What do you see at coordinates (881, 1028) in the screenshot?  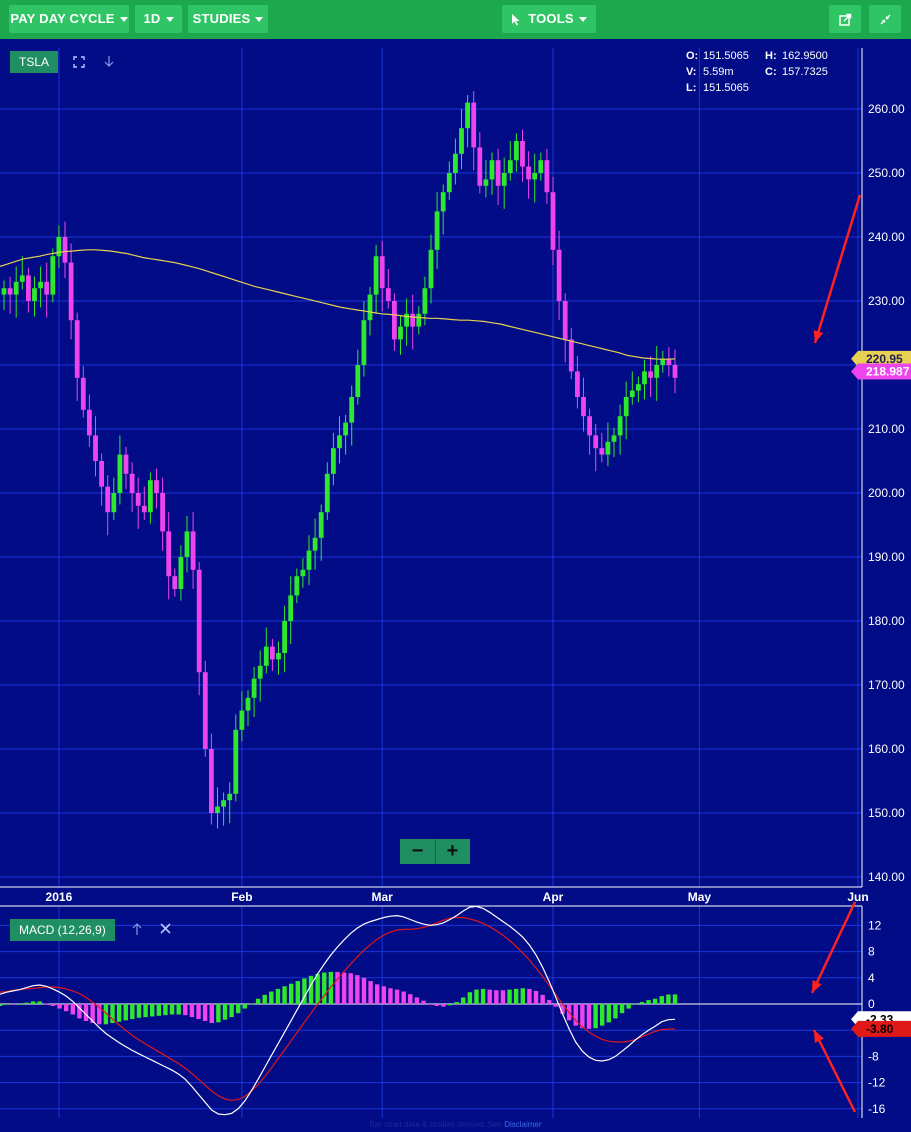 I see `signal-last-tag: -3.80` at bounding box center [881, 1028].